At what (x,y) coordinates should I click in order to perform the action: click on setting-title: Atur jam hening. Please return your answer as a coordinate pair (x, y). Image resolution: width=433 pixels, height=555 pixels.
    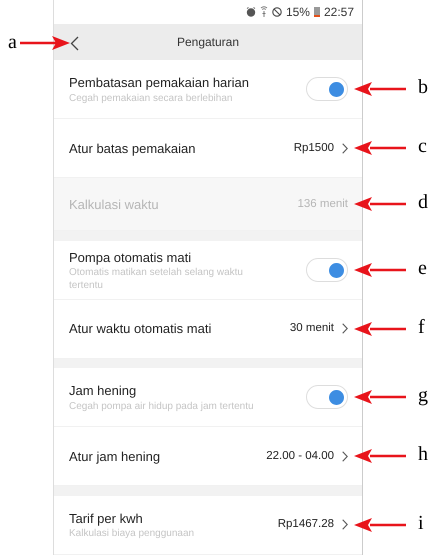
    Looking at the image, I should click on (115, 457).